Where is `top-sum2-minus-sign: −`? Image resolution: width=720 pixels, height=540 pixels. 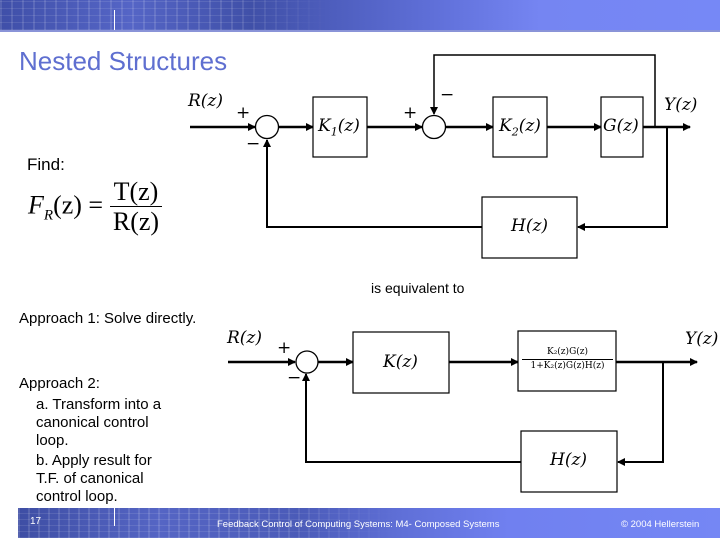 top-sum2-minus-sign: − is located at coordinates (447, 95).